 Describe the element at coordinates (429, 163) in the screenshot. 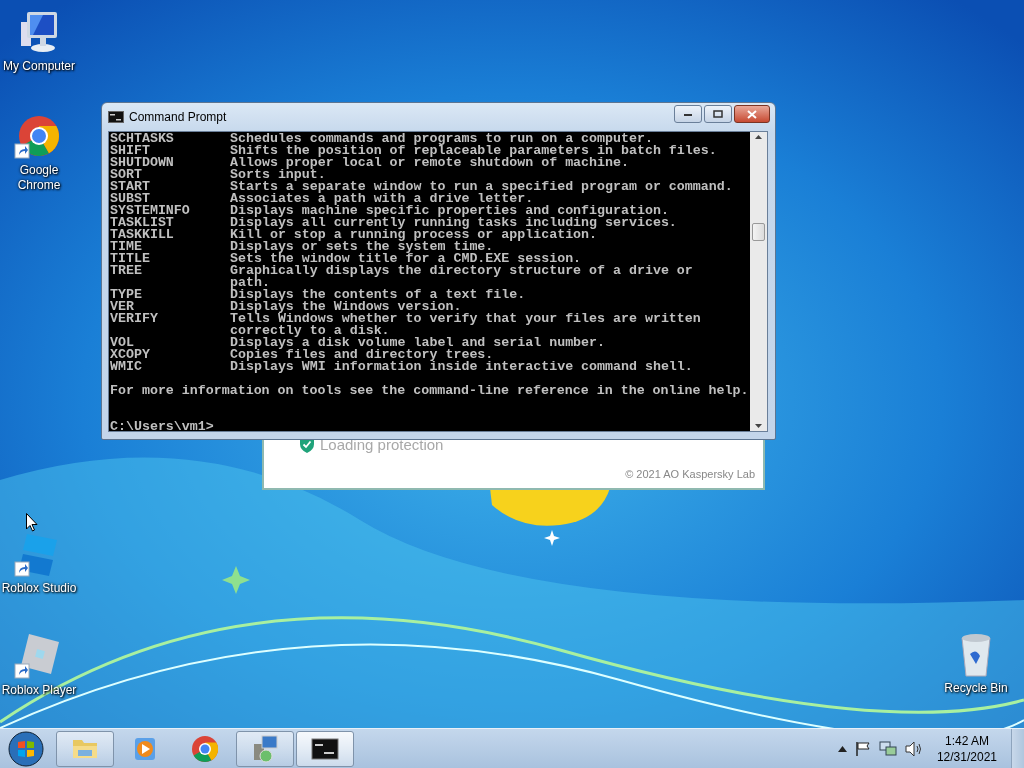

I see `command-description: Allows proper local or remote shutdown of machine.` at that location.